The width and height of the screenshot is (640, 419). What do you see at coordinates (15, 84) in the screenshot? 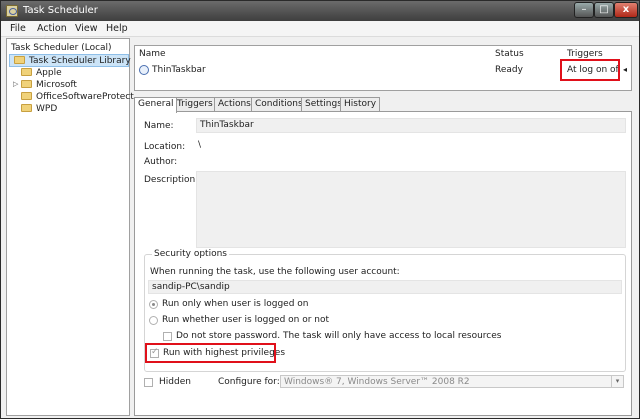
I see `expand-icon: ▷` at bounding box center [15, 84].